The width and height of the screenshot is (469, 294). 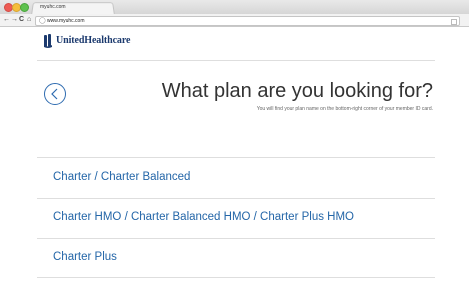 I want to click on forward-arrow-icon: →, so click(x=14, y=20).